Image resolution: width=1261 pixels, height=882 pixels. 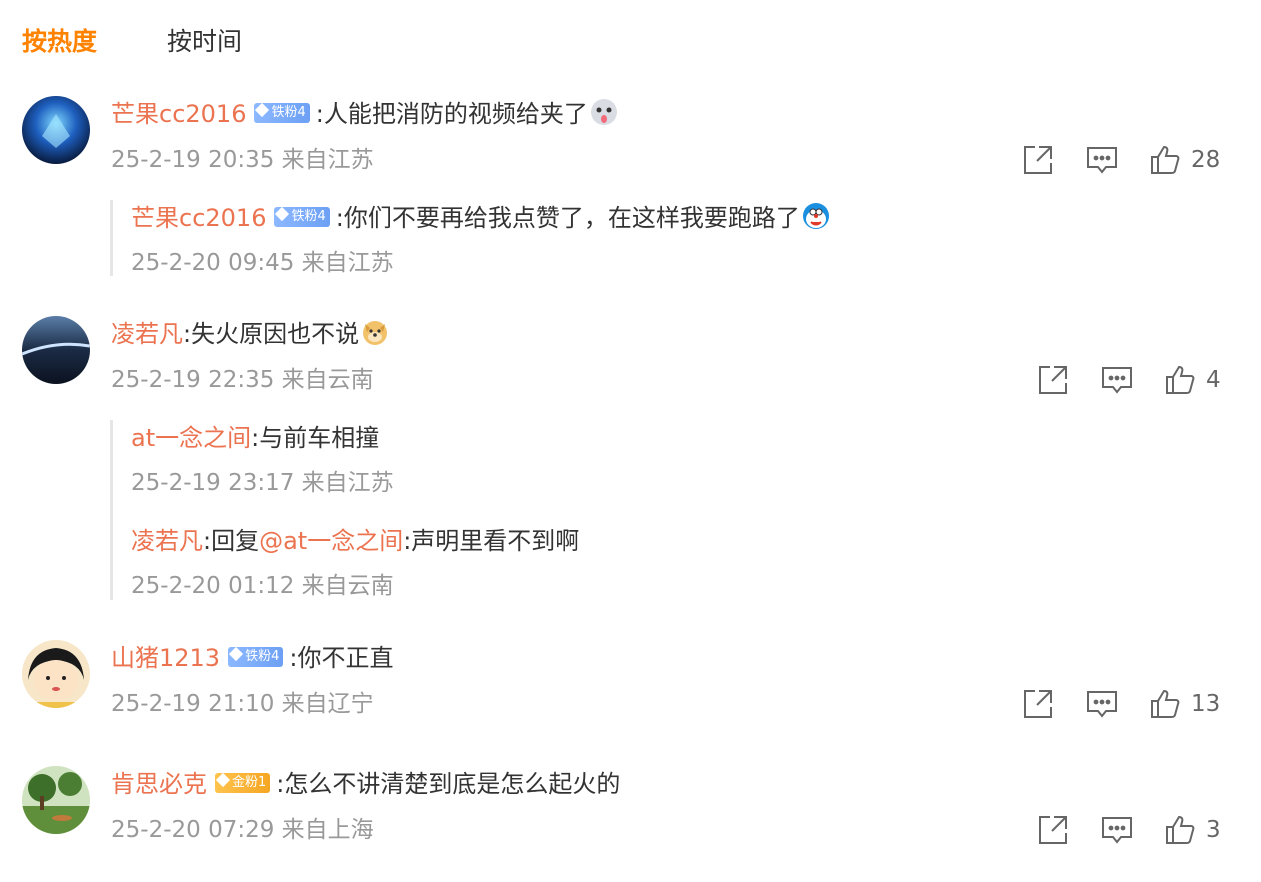 I want to click on comment-meta: 25-2-19 22:35 来自云南, so click(x=242, y=380).